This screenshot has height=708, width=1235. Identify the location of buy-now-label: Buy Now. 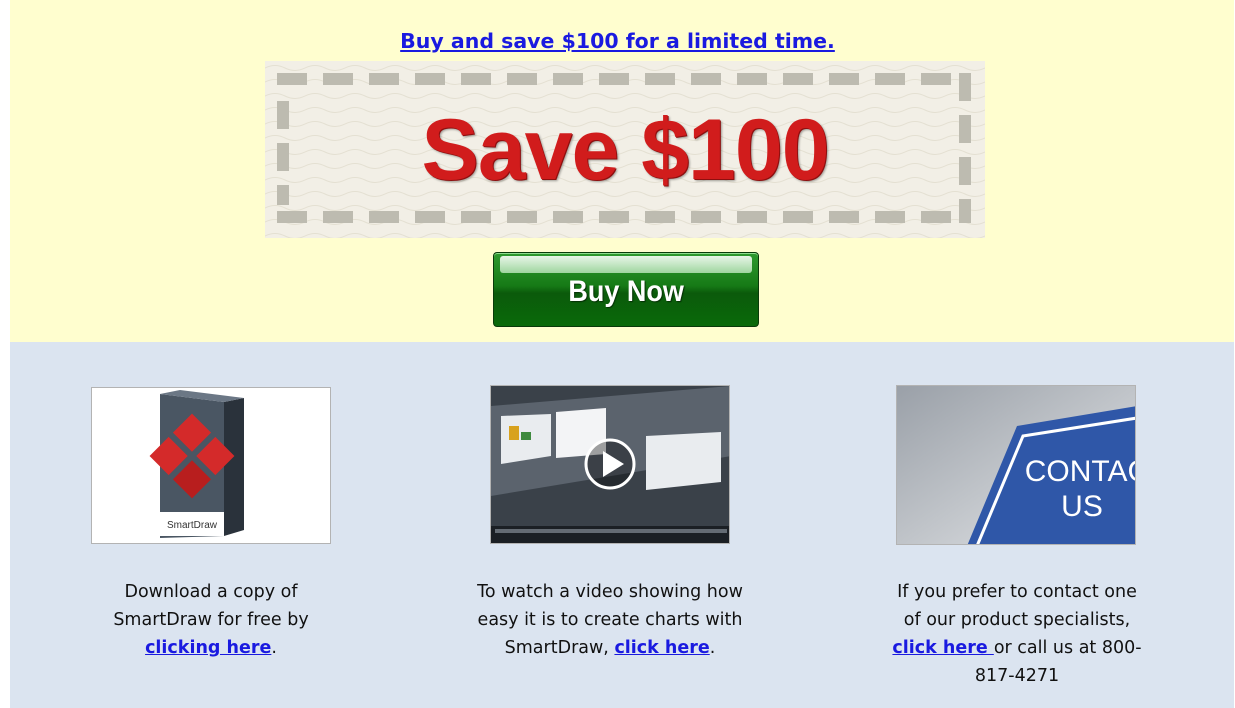
(626, 291).